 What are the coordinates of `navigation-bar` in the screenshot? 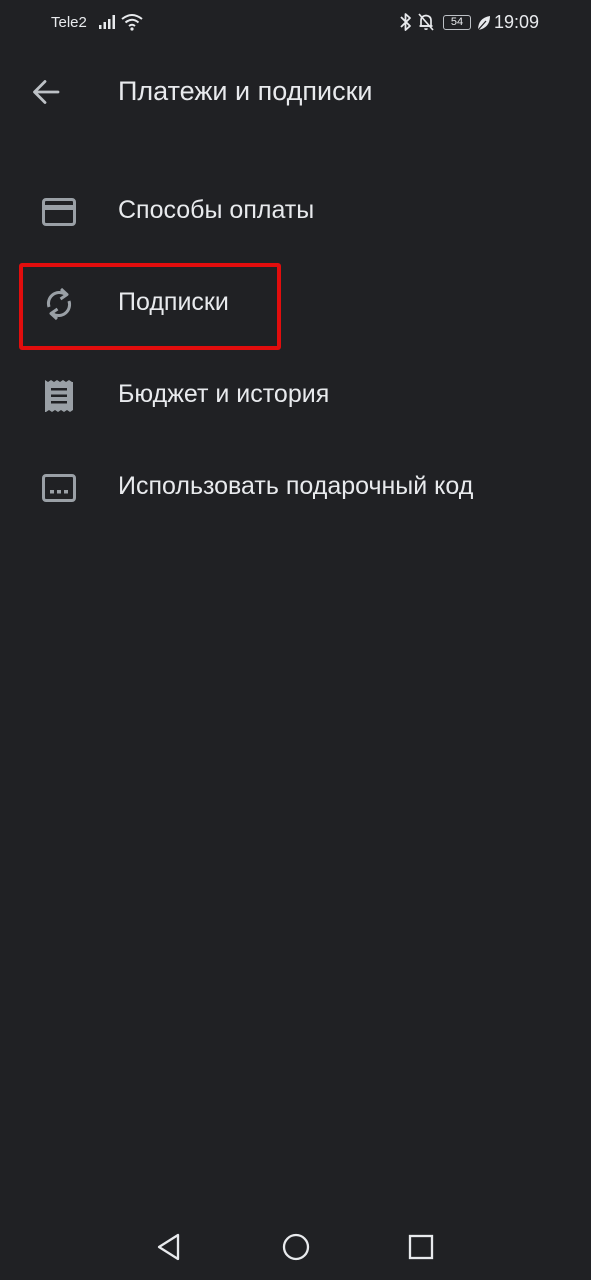 It's located at (295, 1247).